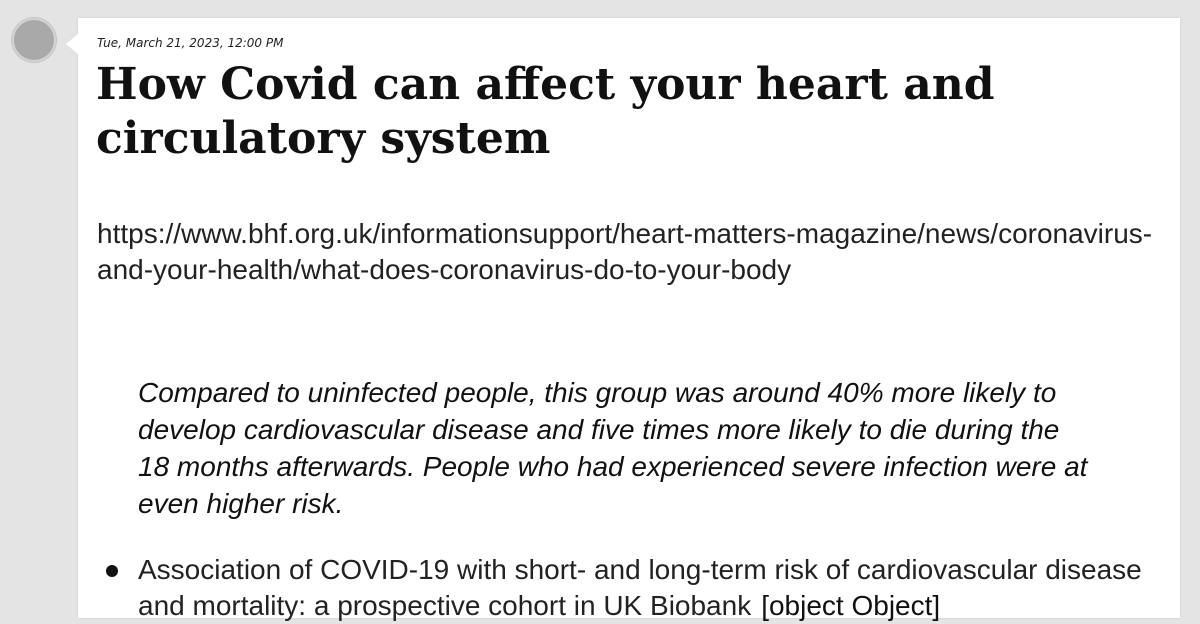 Image resolution: width=1200 pixels, height=624 pixels. What do you see at coordinates (851, 605) in the screenshot?
I see `reference-extra: [object Object]` at bounding box center [851, 605].